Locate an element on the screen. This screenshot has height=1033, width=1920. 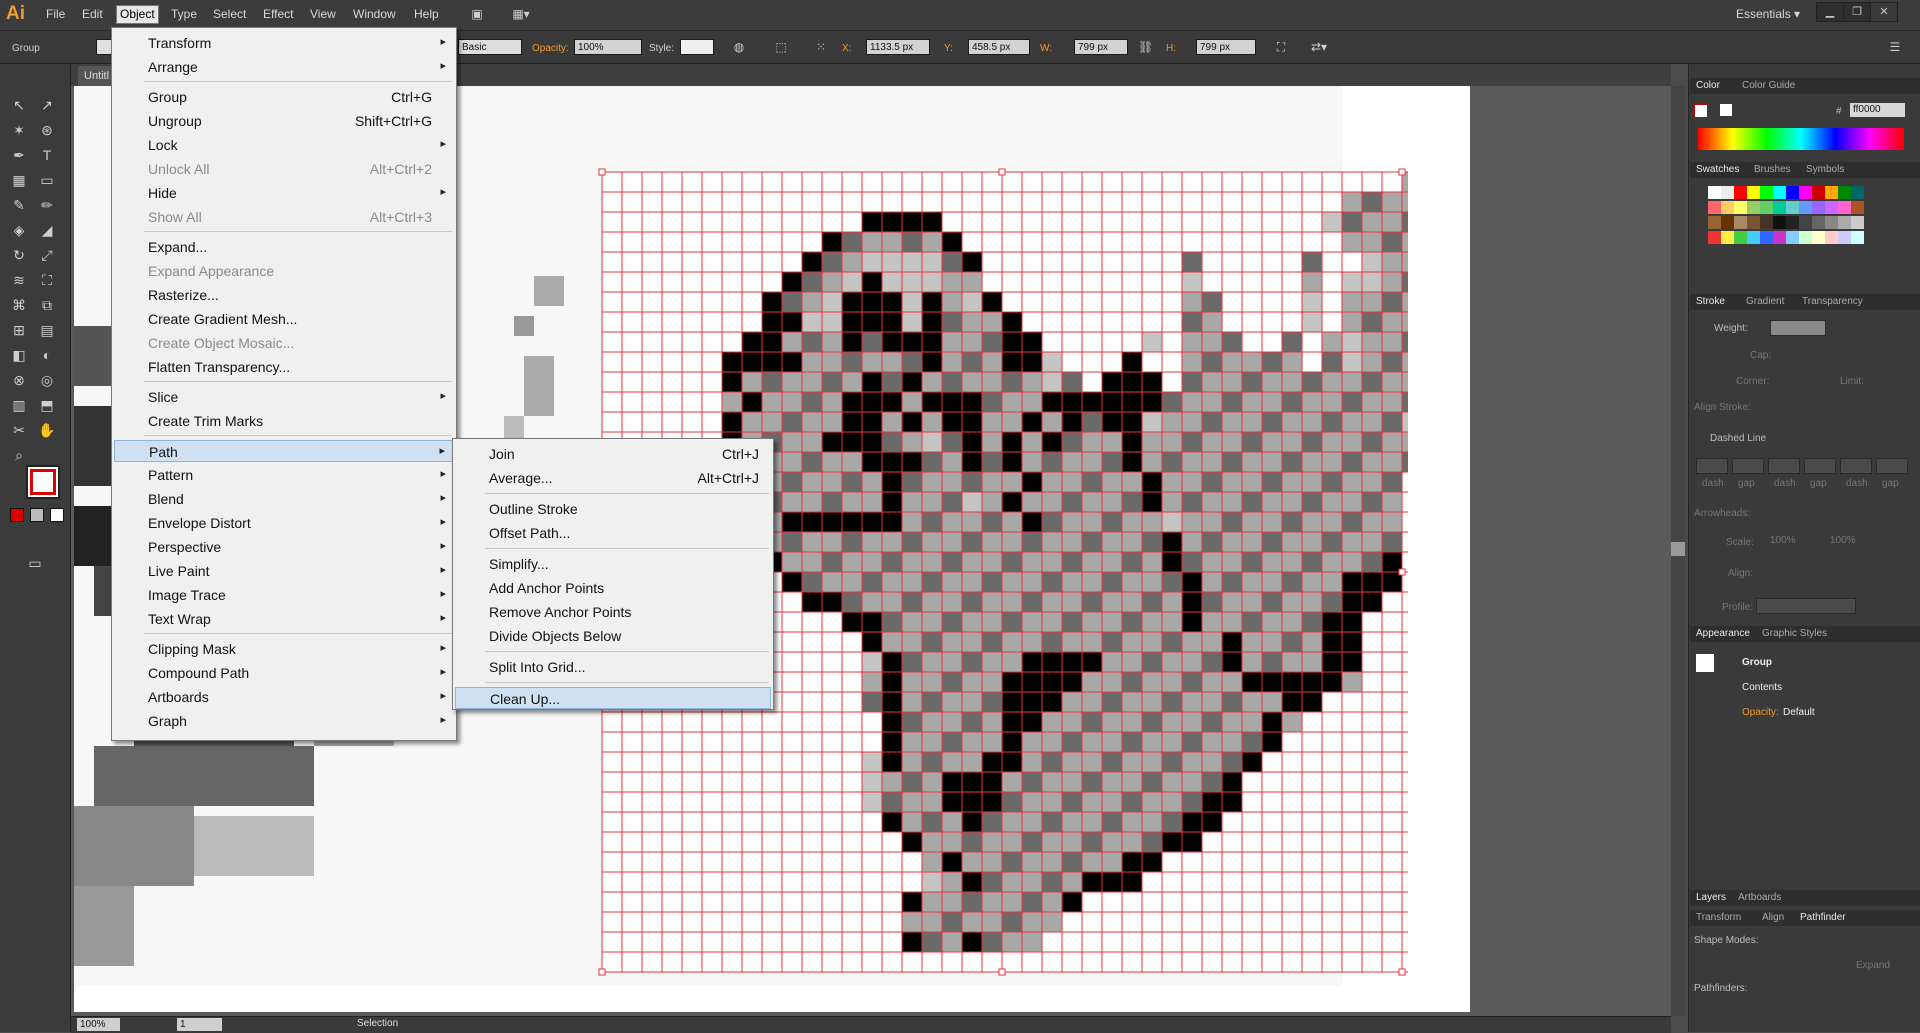
gradient-mode-icon is located at coordinates (37, 515).